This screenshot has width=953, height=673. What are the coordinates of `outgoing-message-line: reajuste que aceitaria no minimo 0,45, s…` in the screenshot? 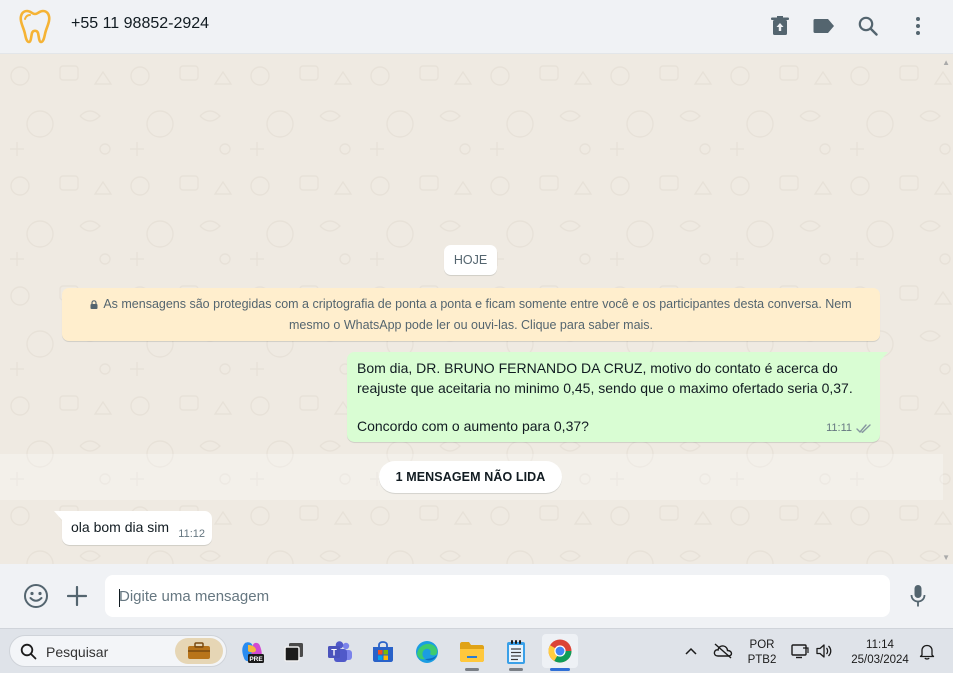 It's located at (605, 387).